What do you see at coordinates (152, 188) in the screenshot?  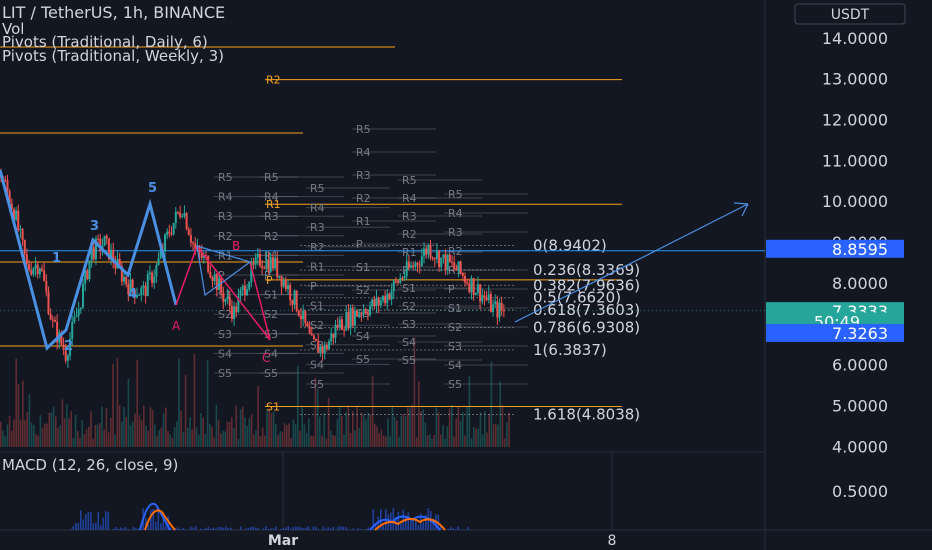 I see `wave-label: 5` at bounding box center [152, 188].